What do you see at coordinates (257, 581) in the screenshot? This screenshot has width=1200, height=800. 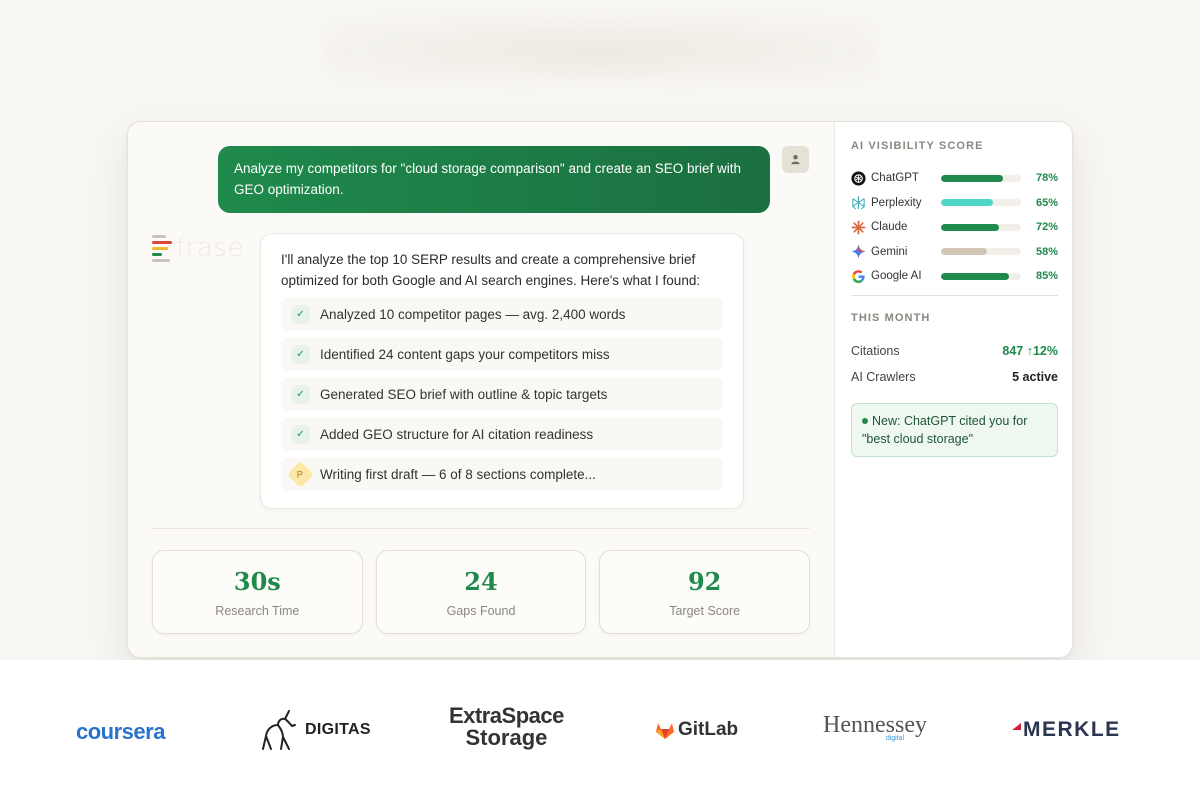 I see `stat-value: 30s` at bounding box center [257, 581].